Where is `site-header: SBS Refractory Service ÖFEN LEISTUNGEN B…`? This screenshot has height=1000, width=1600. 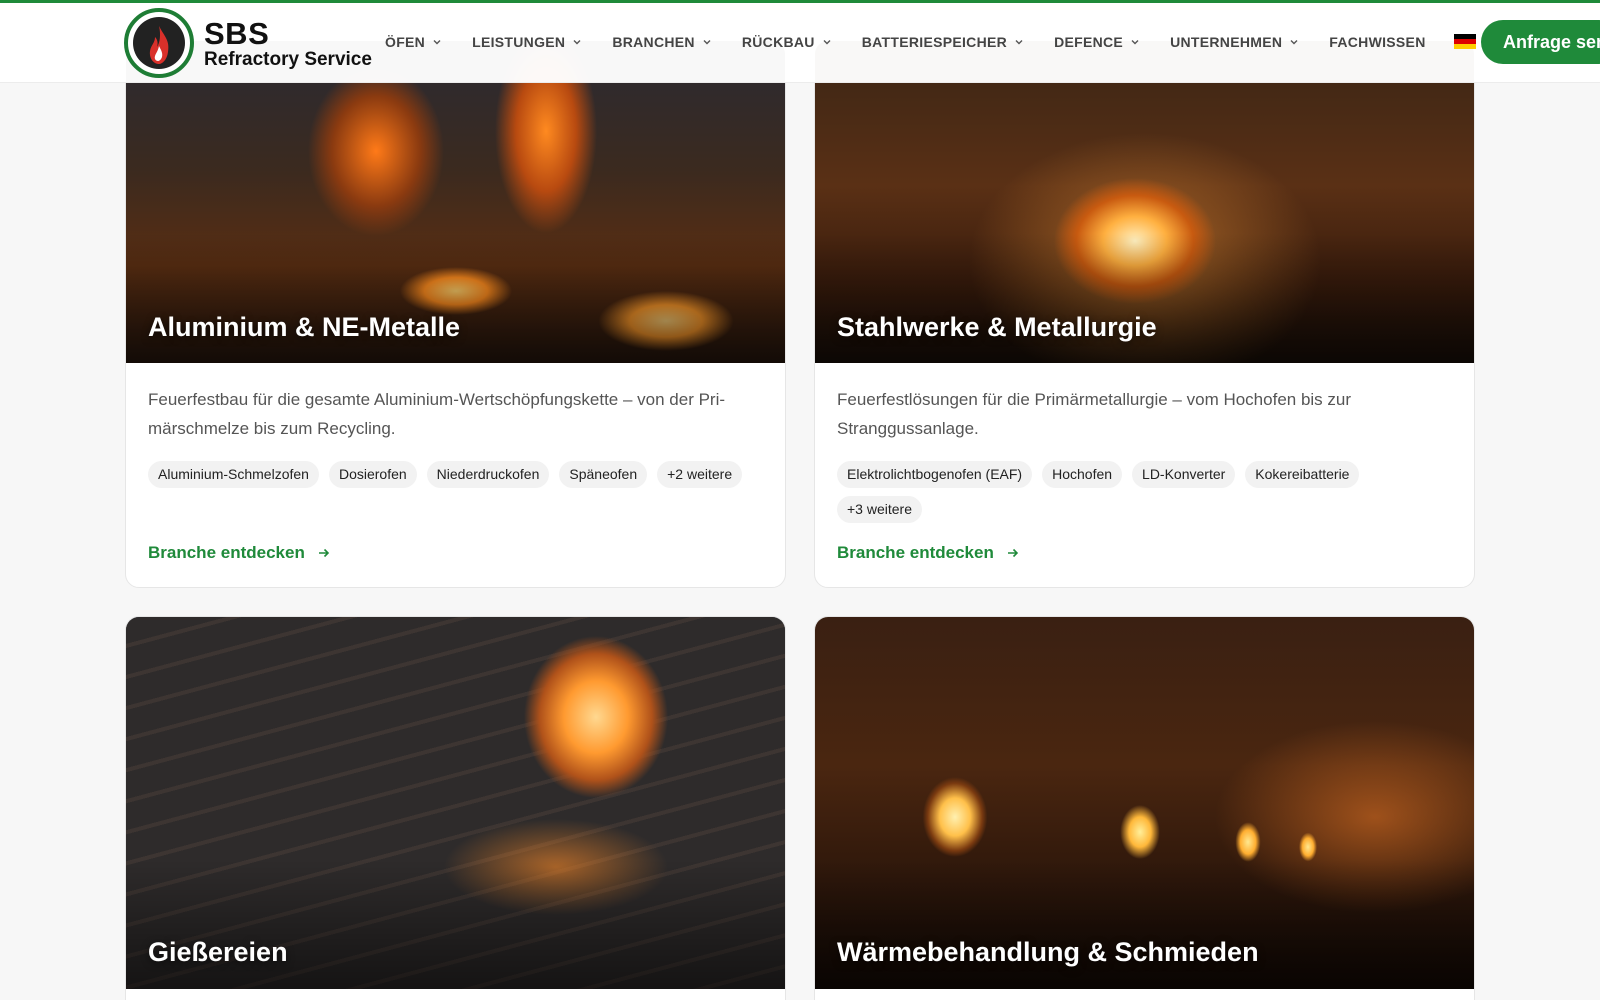
site-header: SBS Refractory Service ÖFEN LEISTUNGEN B… is located at coordinates (800, 41).